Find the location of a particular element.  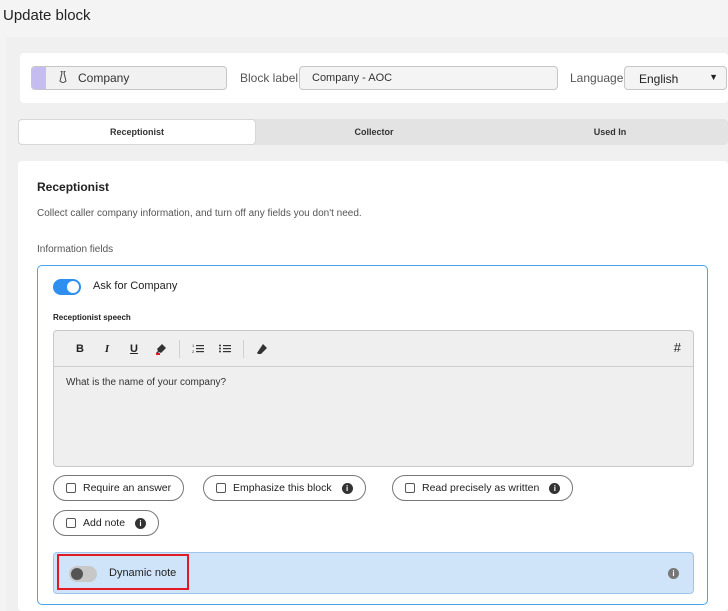

page-title: Update block is located at coordinates (47, 15).